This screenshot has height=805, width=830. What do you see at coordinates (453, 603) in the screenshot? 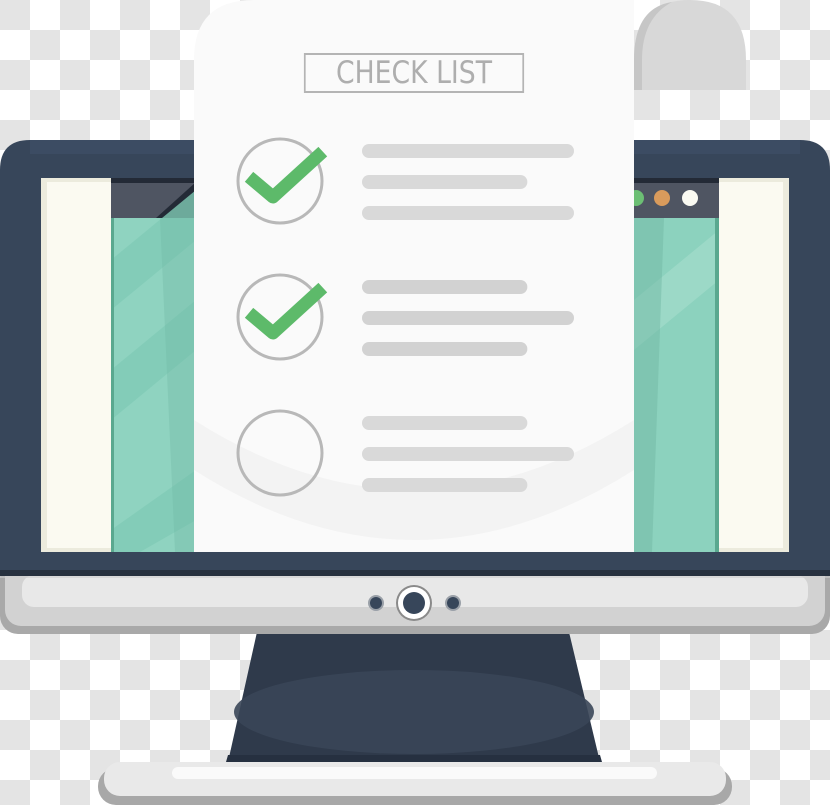
I see `indicator-light-right-core` at bounding box center [453, 603].